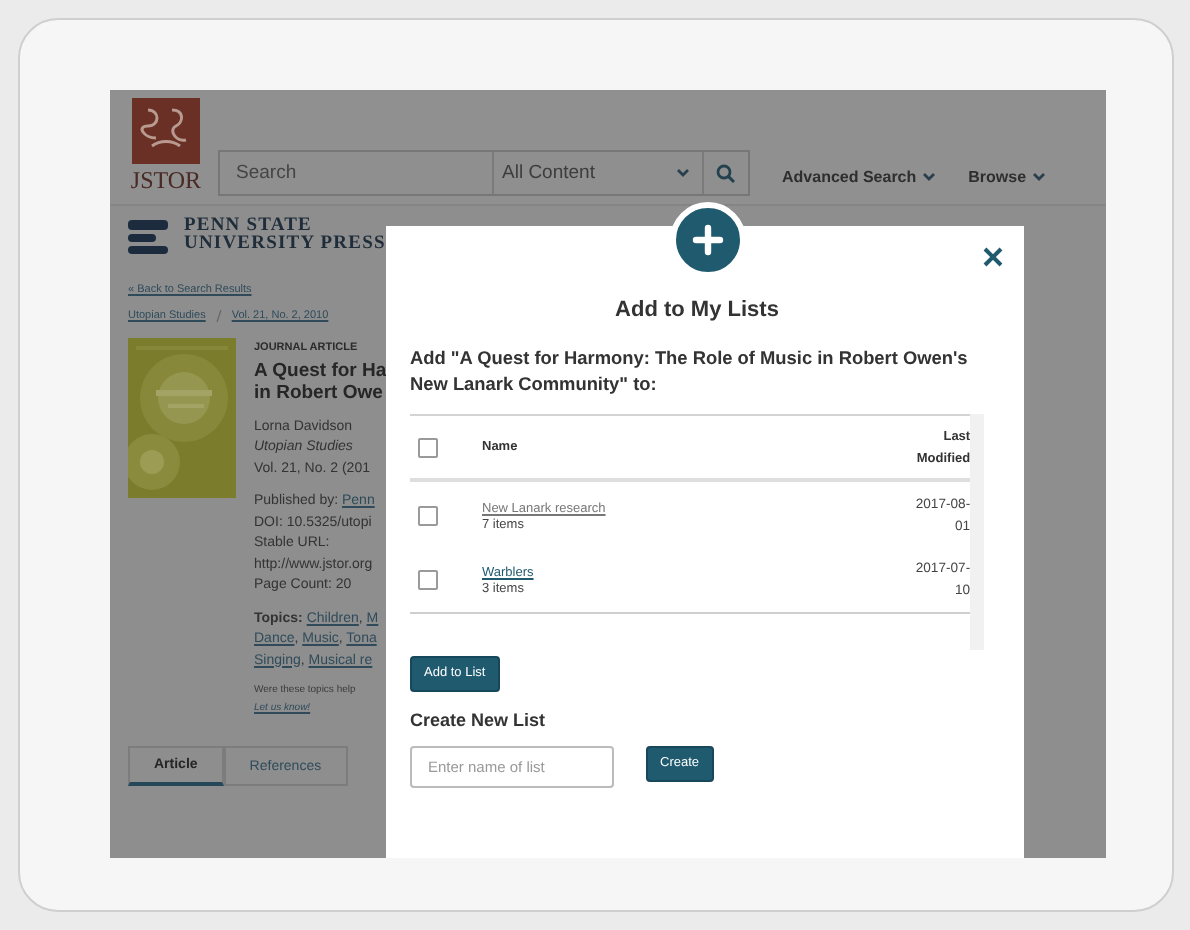 This screenshot has height=930, width=1190. What do you see at coordinates (690, 372) in the screenshot?
I see `dialog-prompt: Add "A Quest for Harmony: The Role of Music in Robert Owen's New Lanark Community" to:` at bounding box center [690, 372].